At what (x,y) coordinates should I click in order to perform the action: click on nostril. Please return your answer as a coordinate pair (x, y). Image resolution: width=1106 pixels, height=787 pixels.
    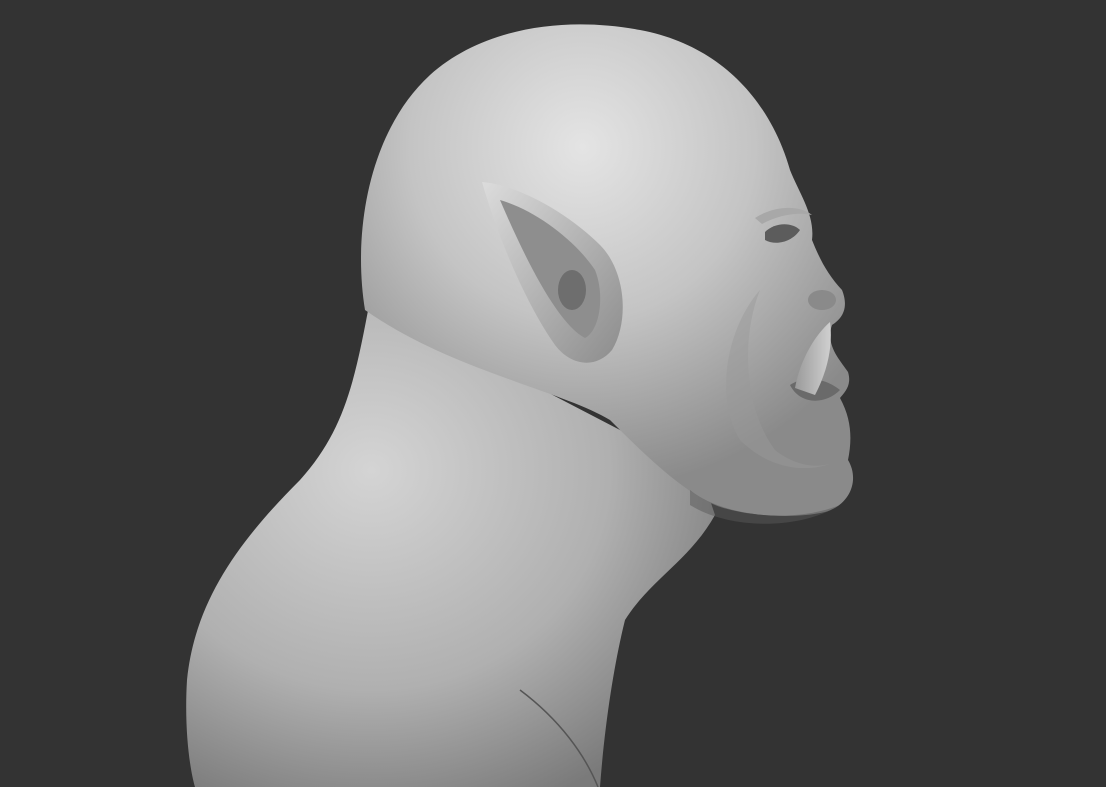
    Looking at the image, I should click on (822, 300).